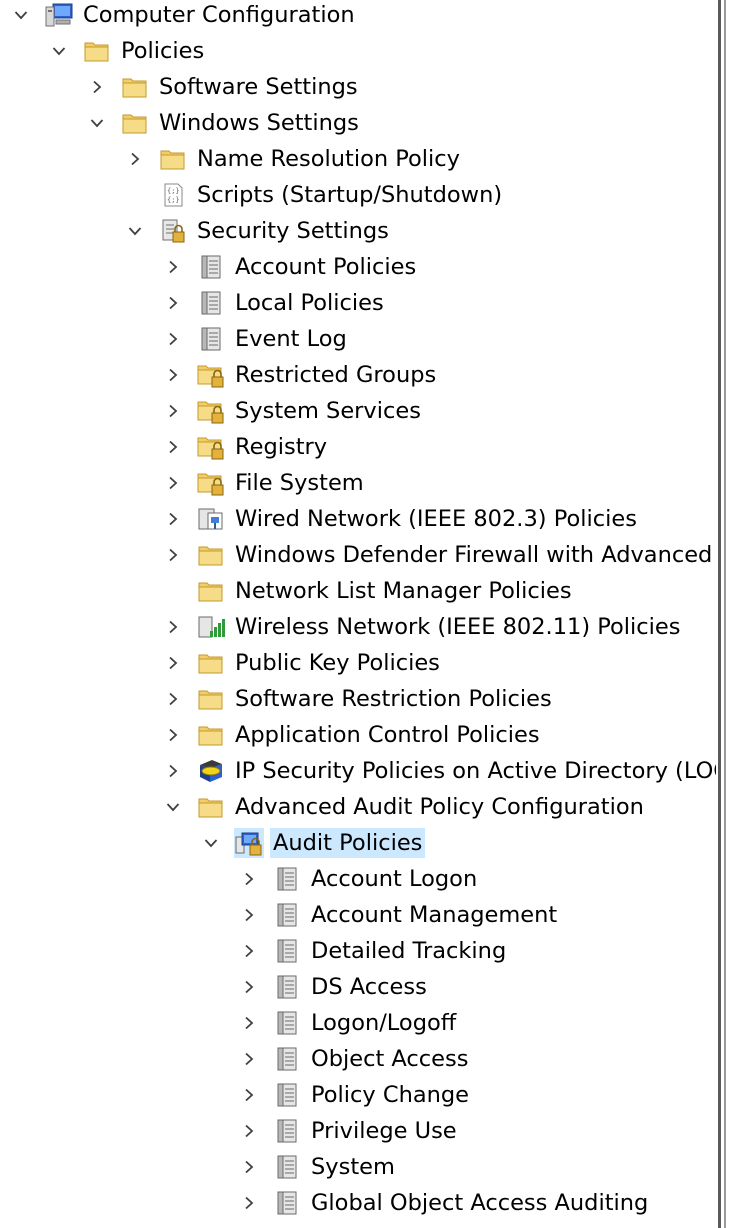 The width and height of the screenshot is (732, 1228). I want to click on tree-item-global-object-access-auditing: Global Object Access Auditing, so click(444, 1203).